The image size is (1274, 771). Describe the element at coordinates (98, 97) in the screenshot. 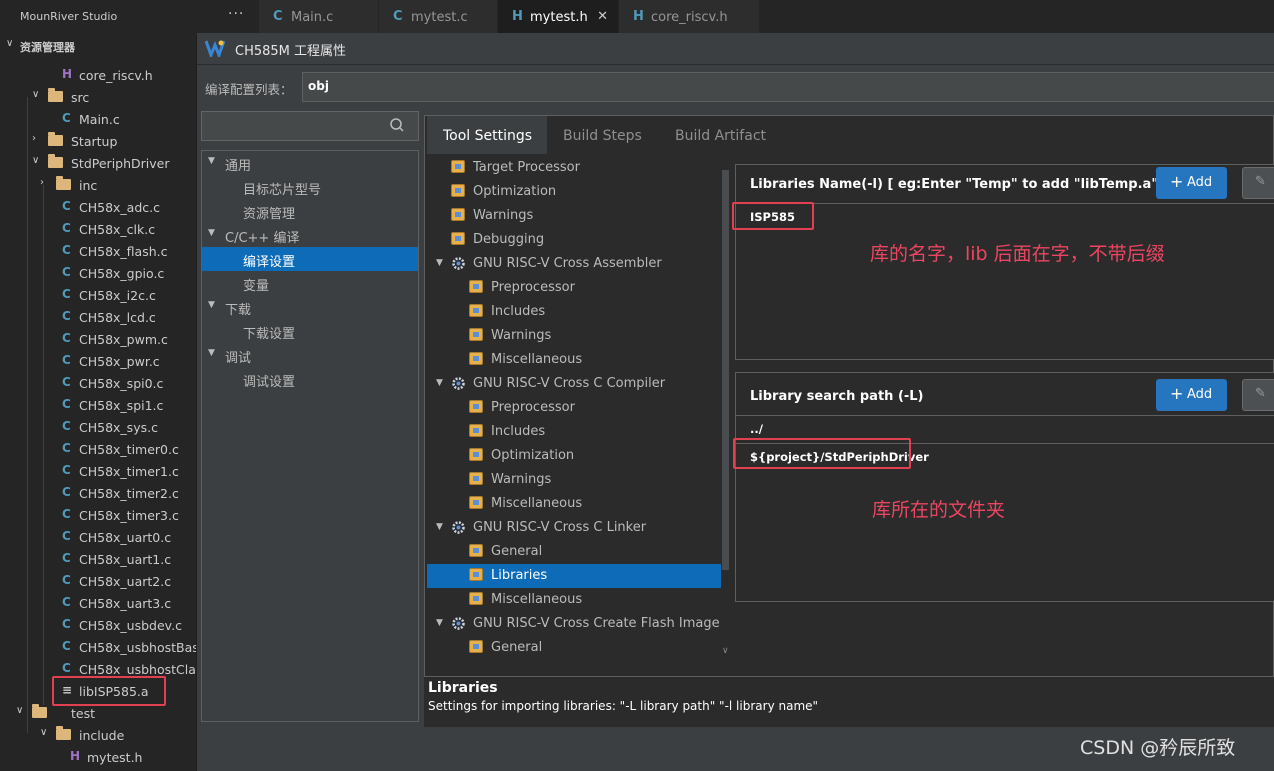

I see `folder-item: ∨ src` at that location.